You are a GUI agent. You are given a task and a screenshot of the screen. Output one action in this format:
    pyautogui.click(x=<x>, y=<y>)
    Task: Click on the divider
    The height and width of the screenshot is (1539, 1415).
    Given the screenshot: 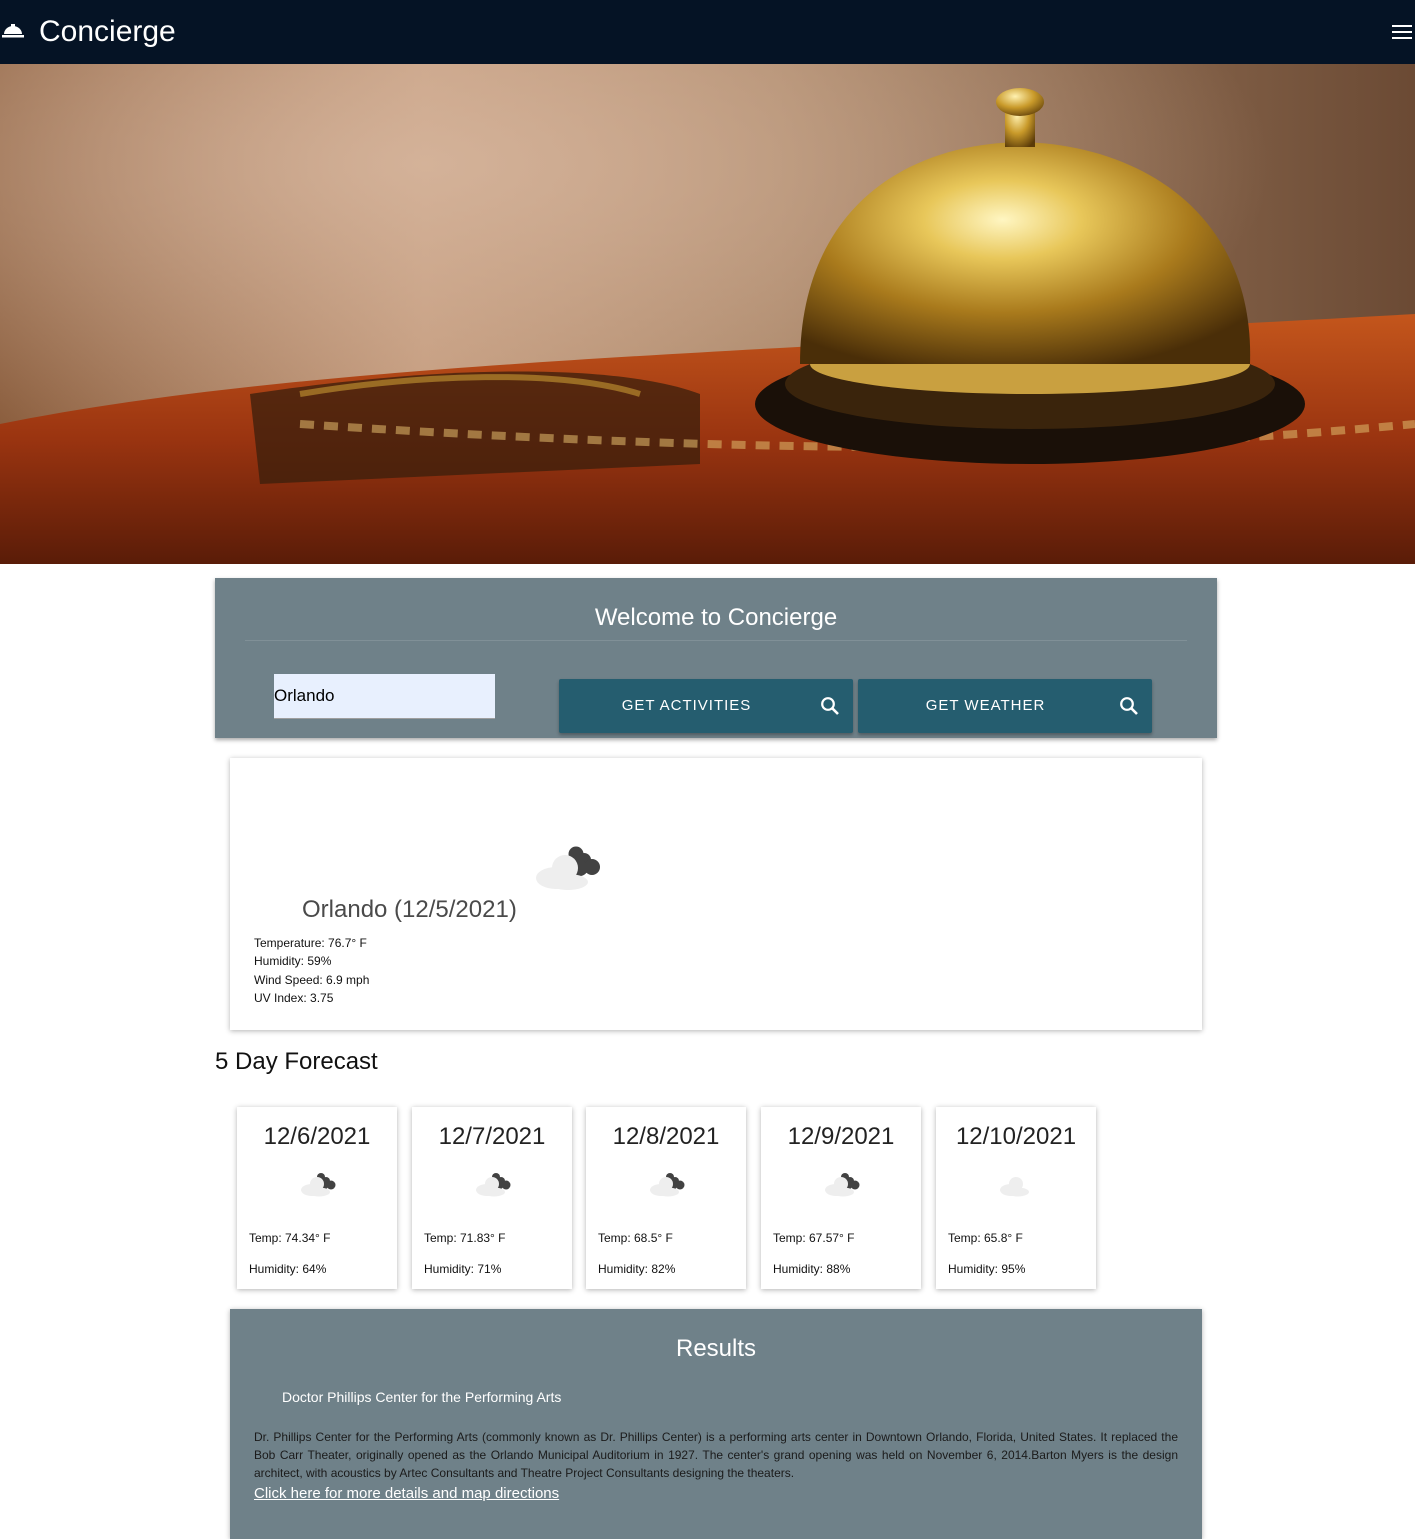 What is the action you would take?
    pyautogui.click(x=716, y=640)
    